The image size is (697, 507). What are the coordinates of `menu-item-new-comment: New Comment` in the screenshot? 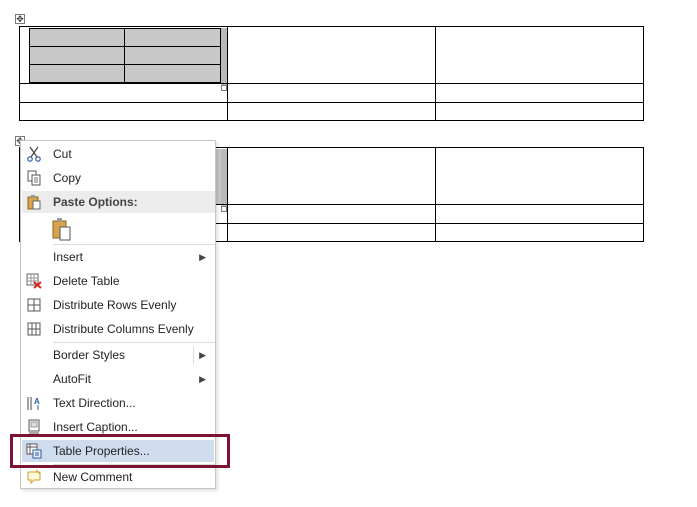 It's located at (118, 477).